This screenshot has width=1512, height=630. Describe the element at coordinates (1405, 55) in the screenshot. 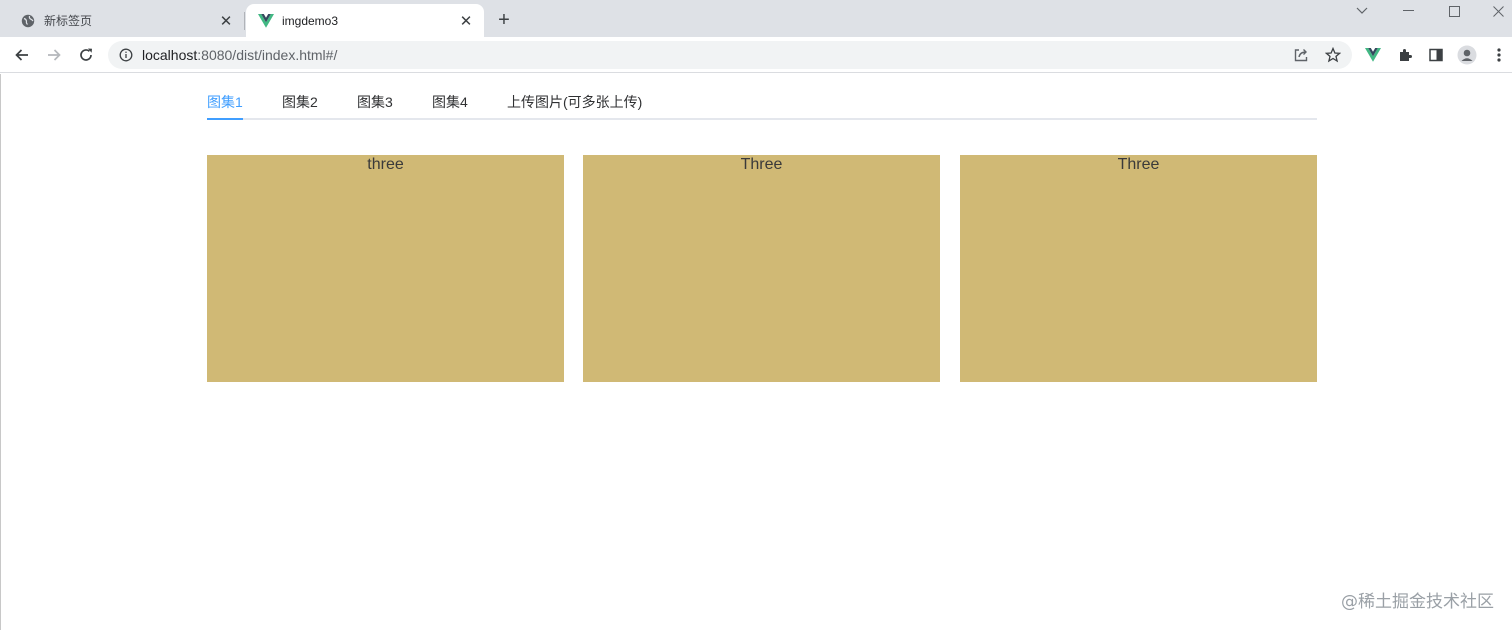

I see `extensions-puzzle-icon` at that location.